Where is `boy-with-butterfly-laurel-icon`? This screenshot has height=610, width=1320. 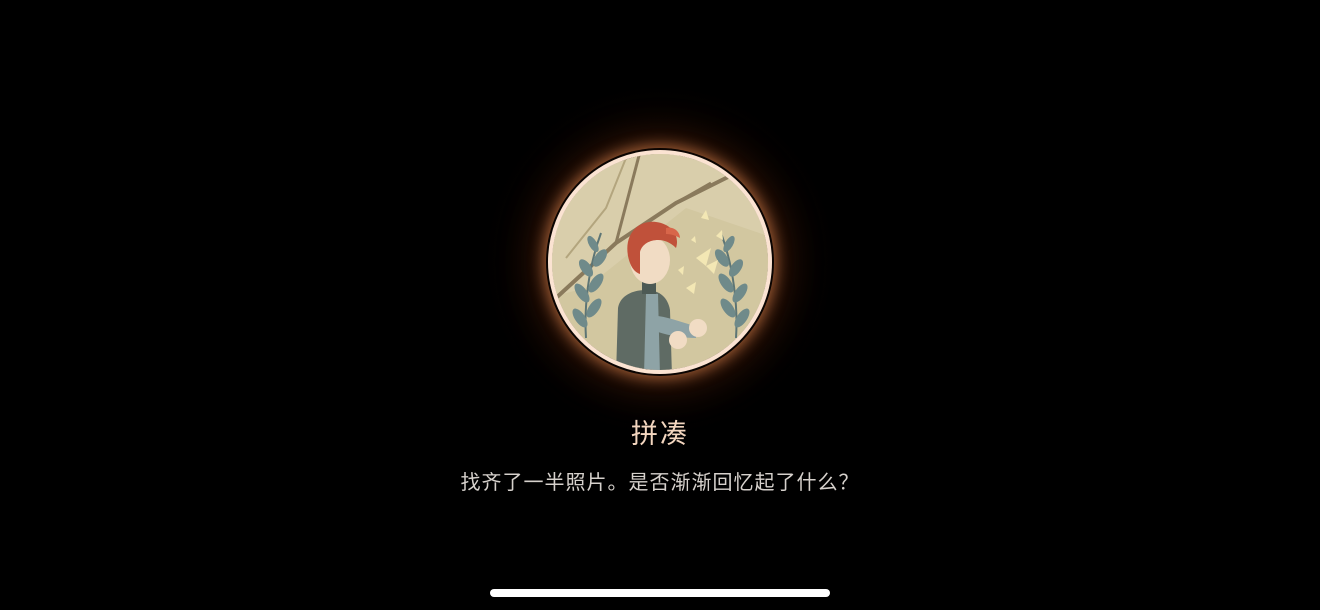 boy-with-butterfly-laurel-icon is located at coordinates (660, 262).